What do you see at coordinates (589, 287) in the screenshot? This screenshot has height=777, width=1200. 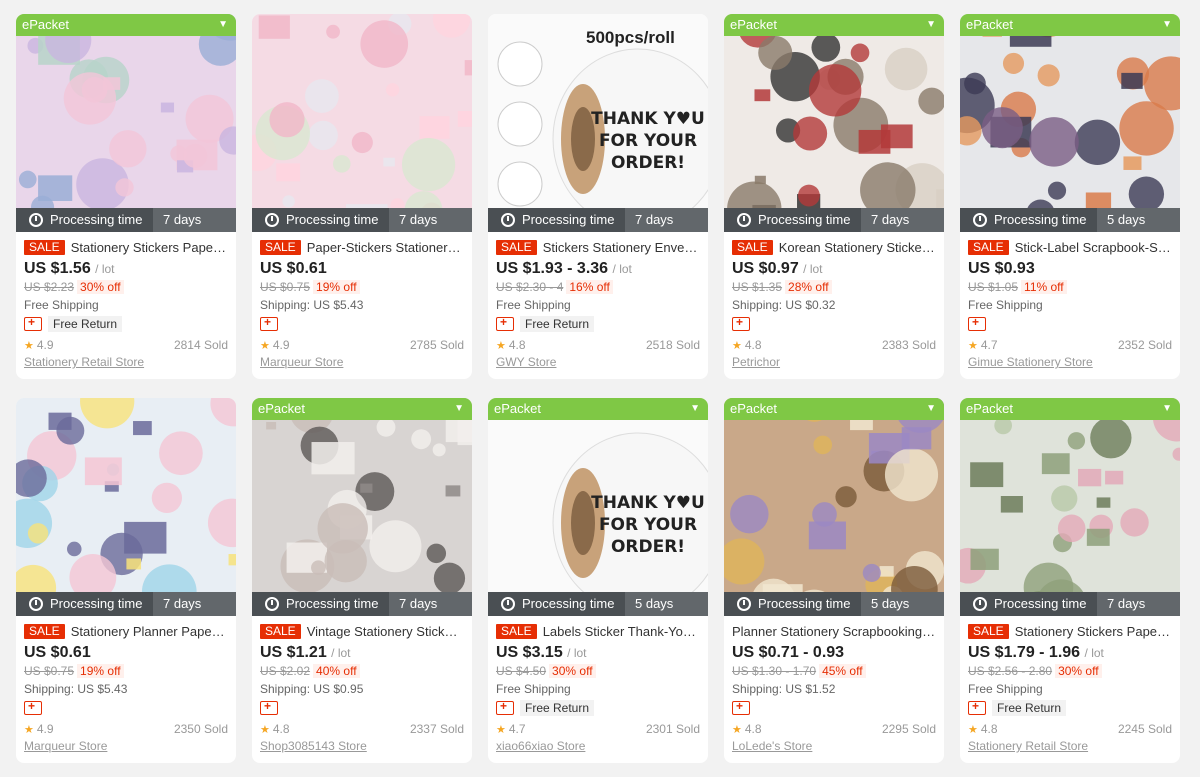 I see `discount-badge: 16% off` at bounding box center [589, 287].